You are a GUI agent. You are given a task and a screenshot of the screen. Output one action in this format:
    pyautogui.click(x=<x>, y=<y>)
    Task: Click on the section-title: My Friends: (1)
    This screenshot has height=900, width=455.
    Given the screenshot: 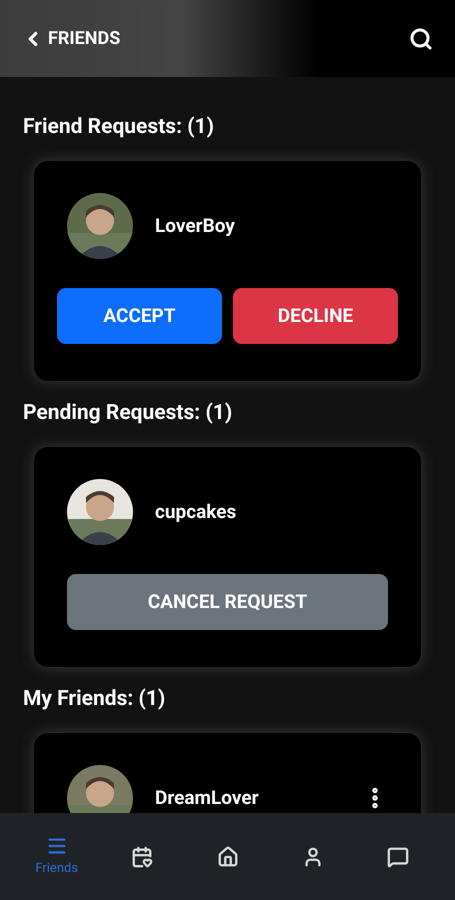 What is the action you would take?
    pyautogui.click(x=94, y=700)
    